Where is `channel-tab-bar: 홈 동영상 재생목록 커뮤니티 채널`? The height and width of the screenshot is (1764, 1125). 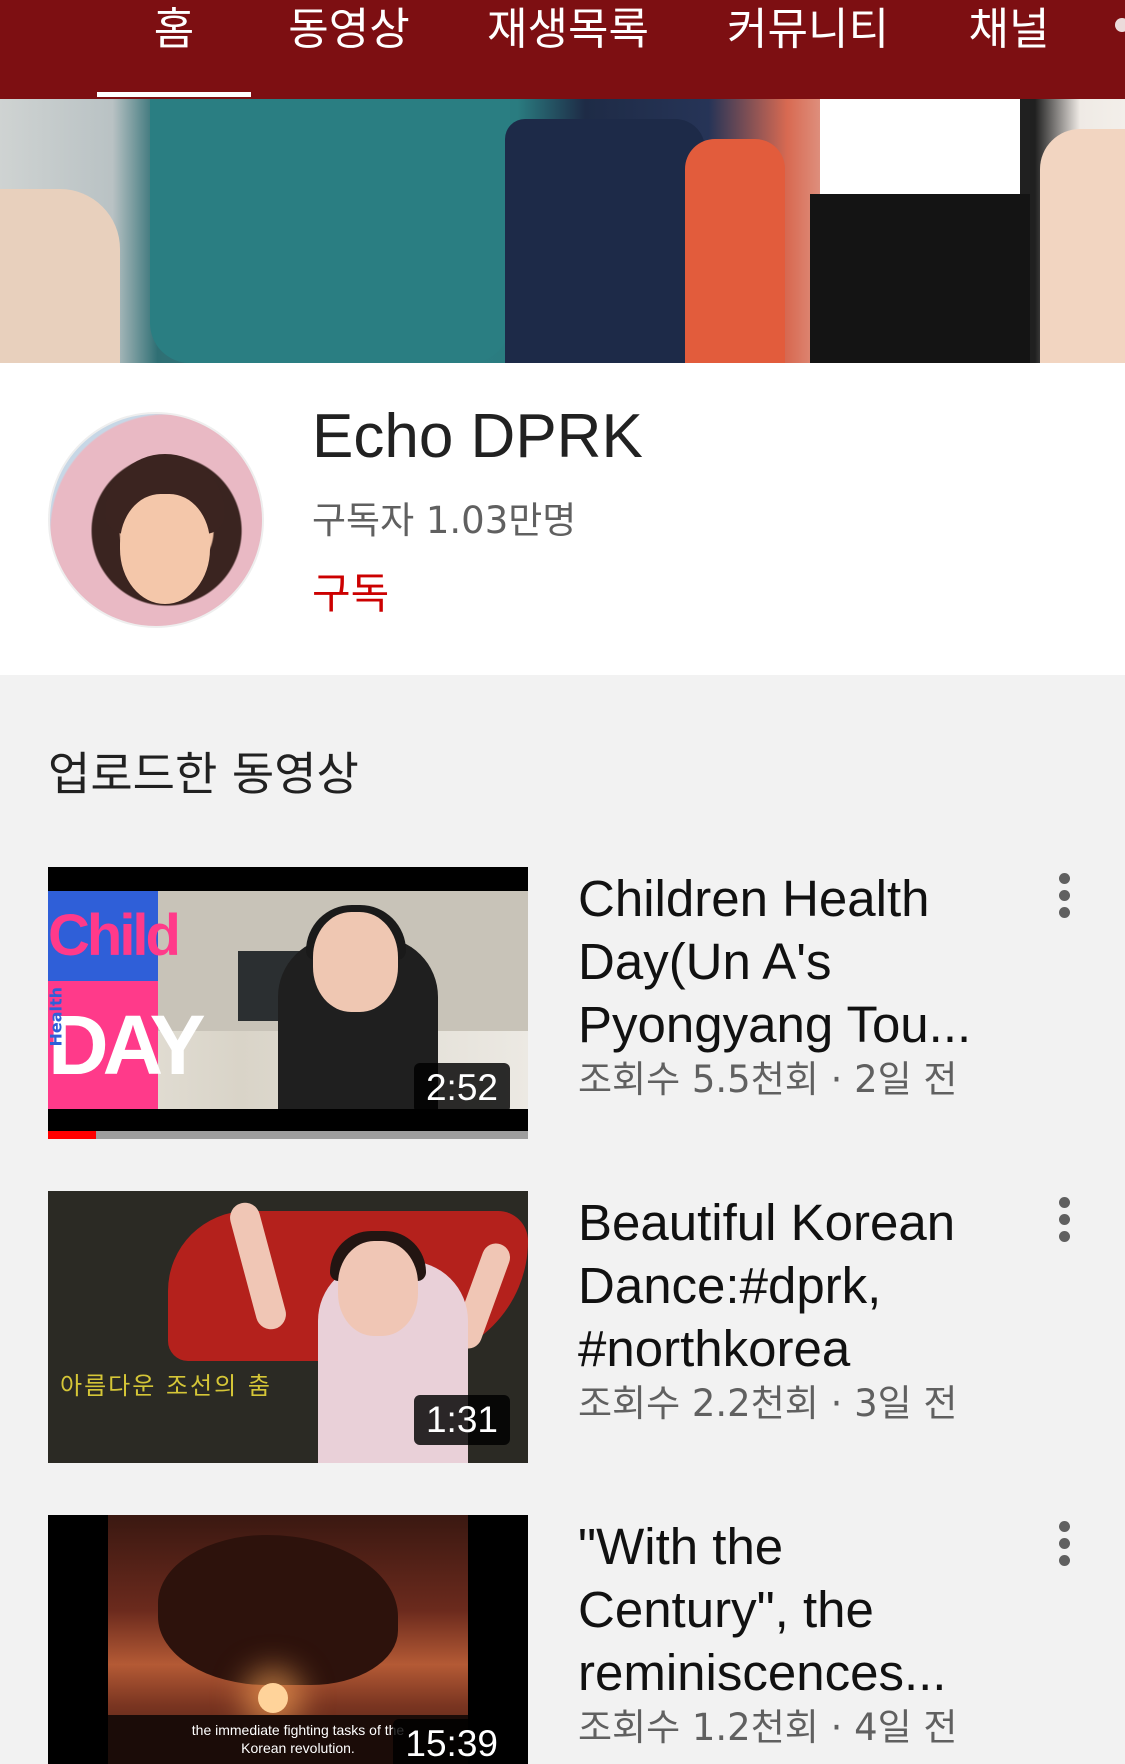
channel-tab-bar: 홈 동영상 재생목록 커뮤니티 채널 is located at coordinates (562, 49).